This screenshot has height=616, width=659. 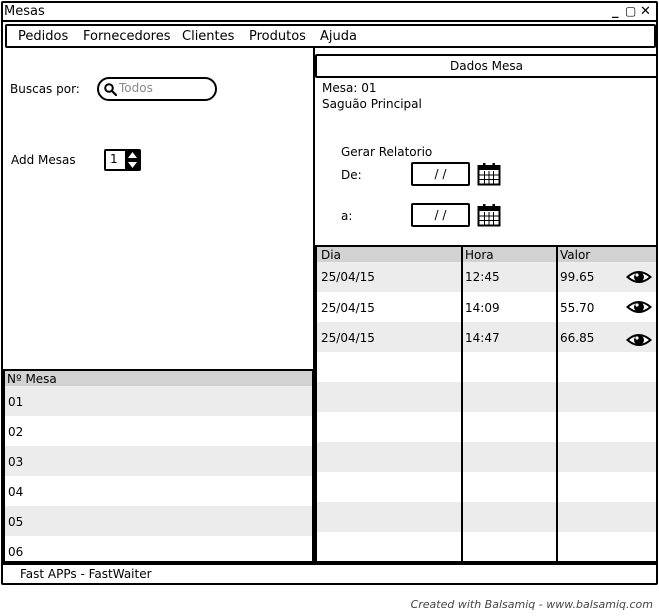 I want to click on menu-pedidos: Pedidos, so click(x=43, y=36).